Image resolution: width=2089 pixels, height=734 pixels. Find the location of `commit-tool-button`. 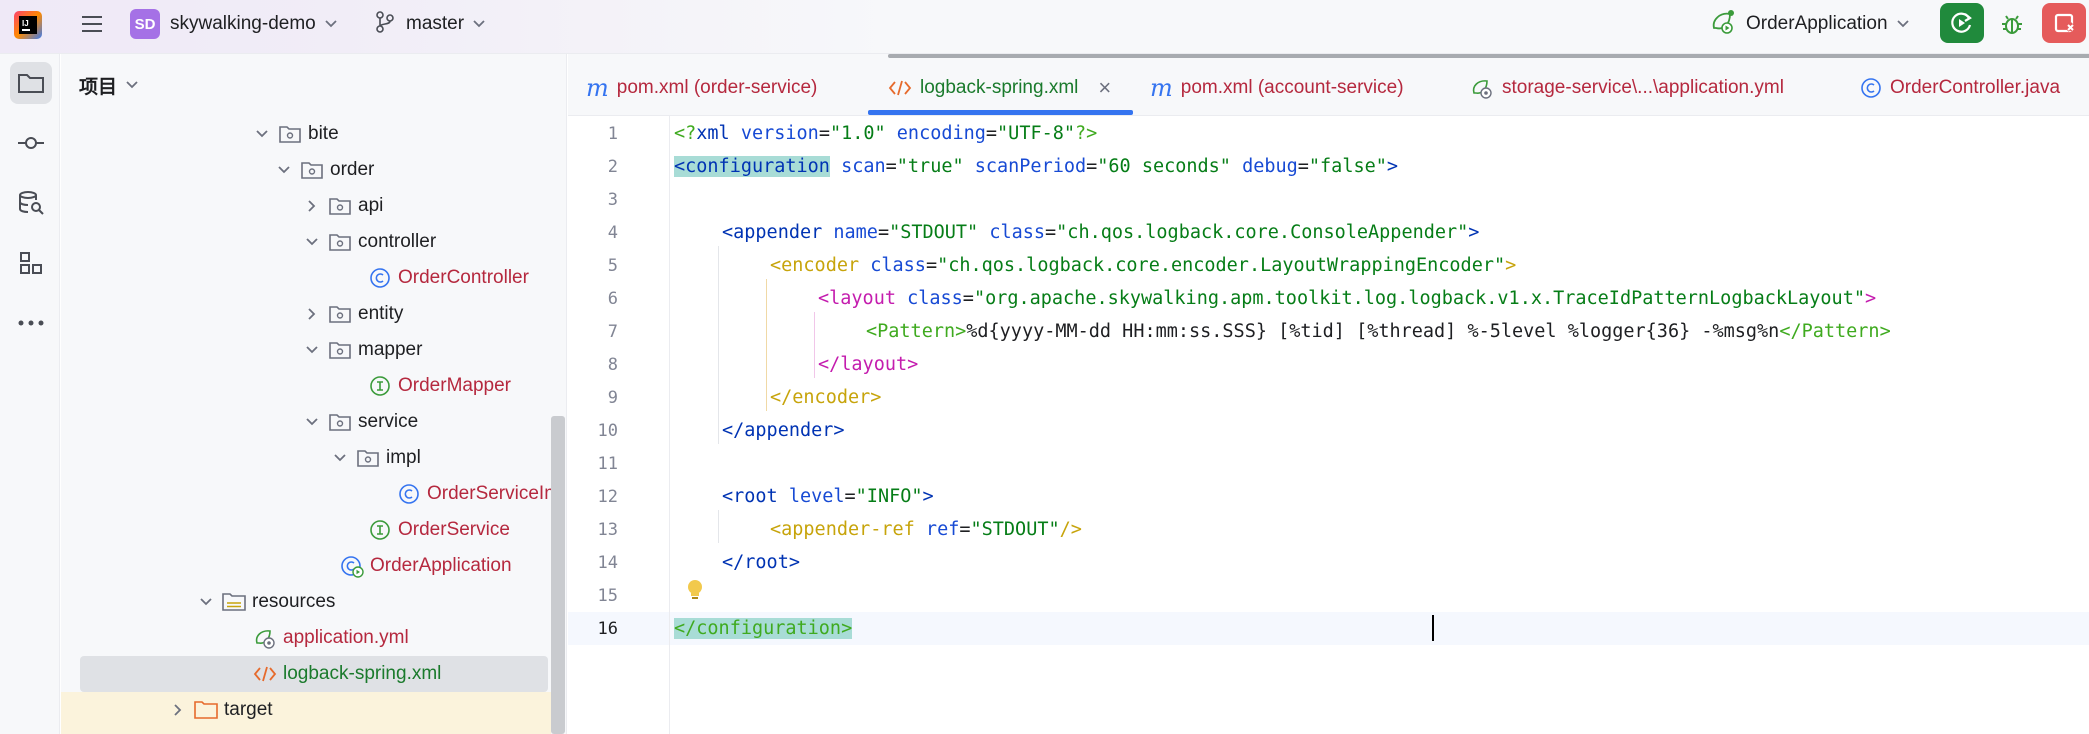

commit-tool-button is located at coordinates (31, 143).